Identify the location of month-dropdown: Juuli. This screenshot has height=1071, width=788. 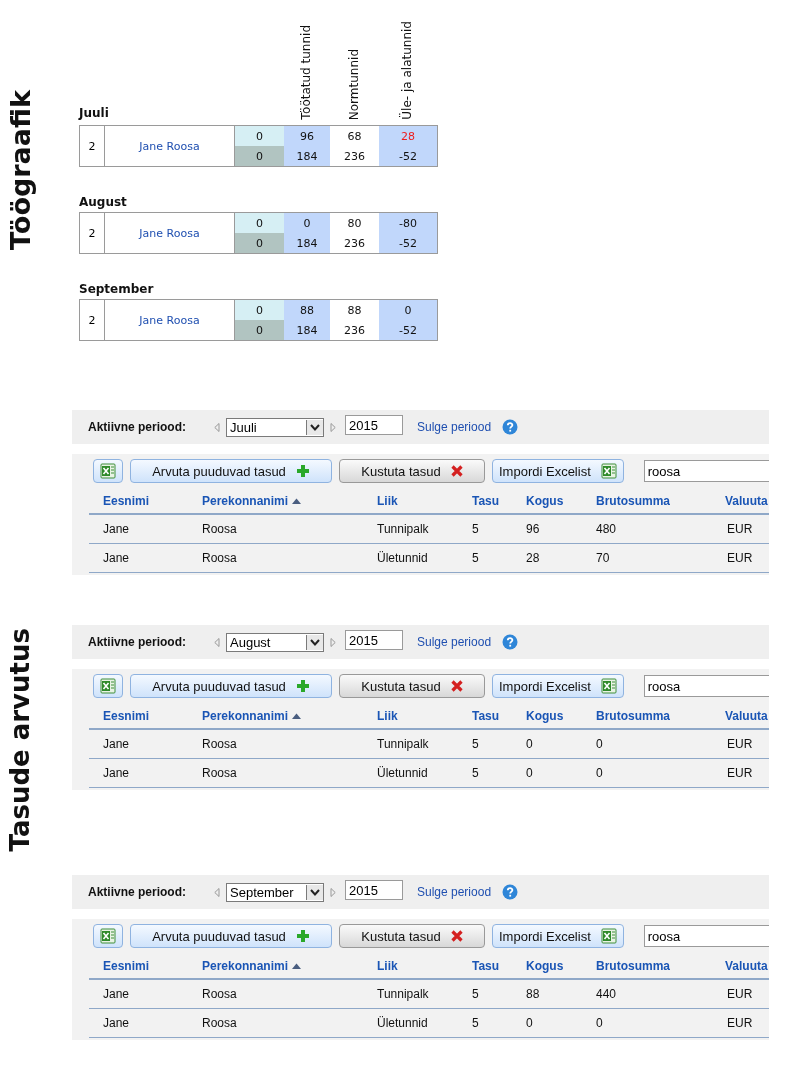
(275, 427).